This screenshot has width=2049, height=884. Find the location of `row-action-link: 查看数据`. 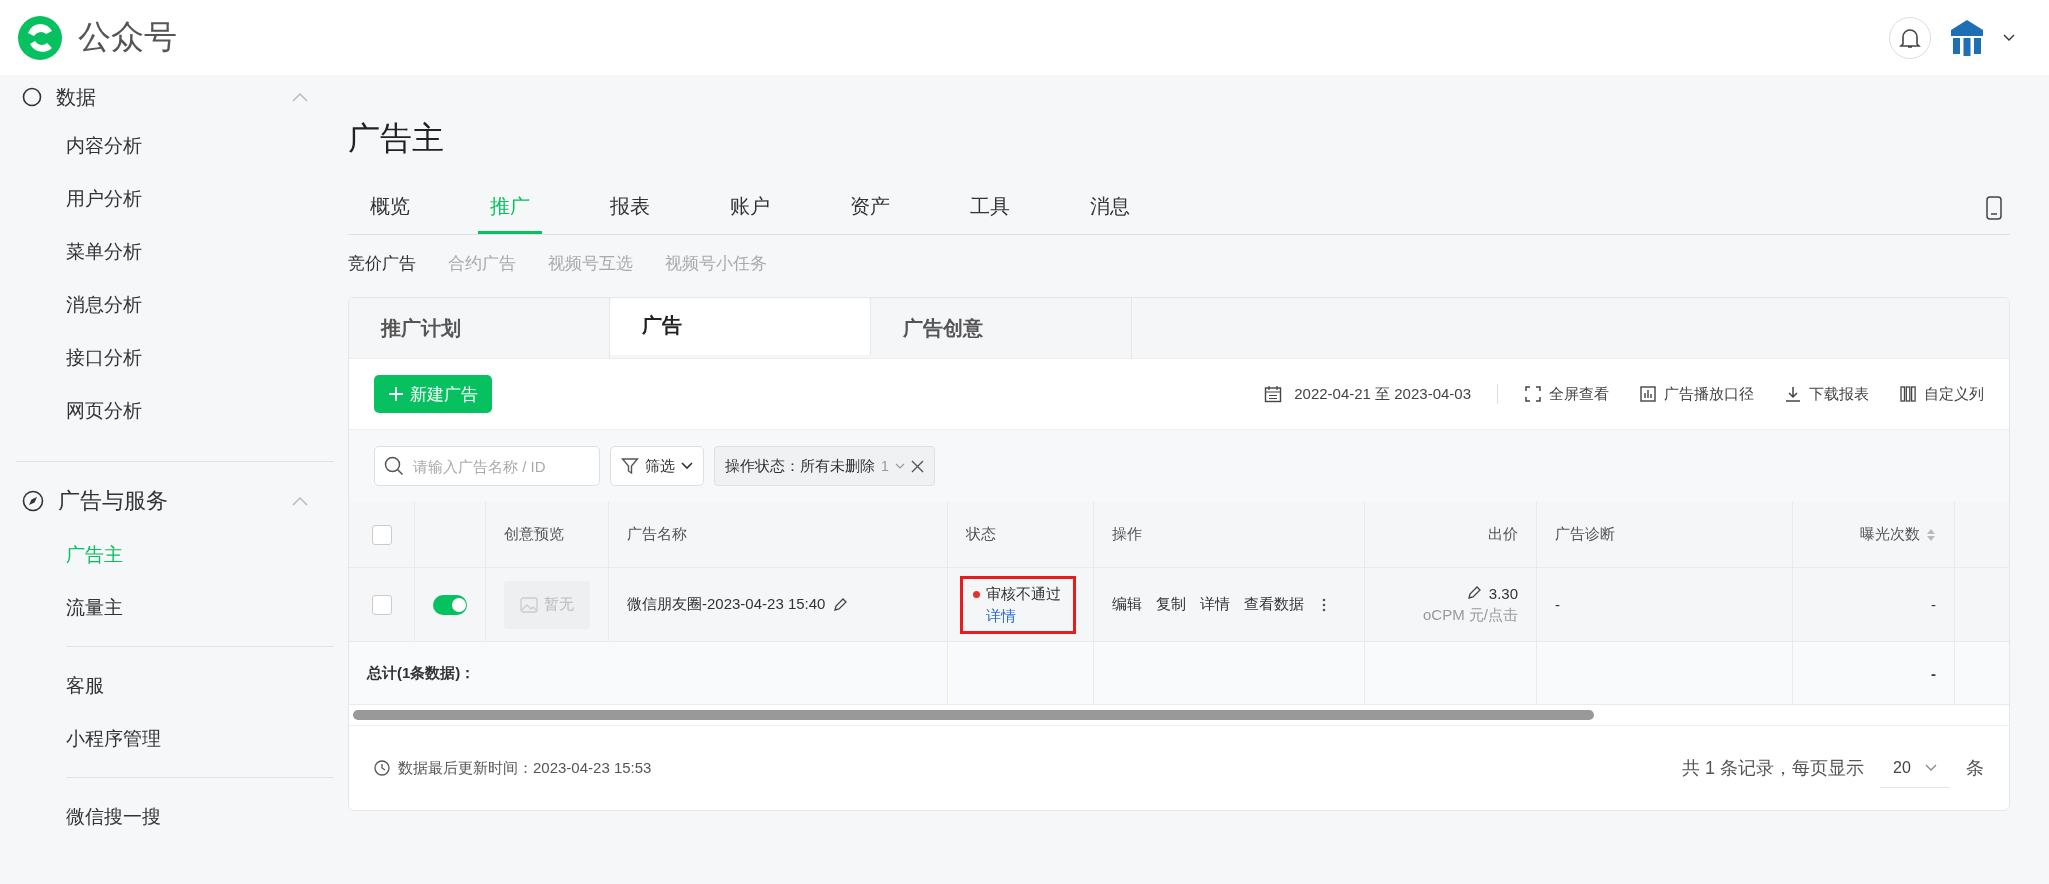

row-action-link: 查看数据 is located at coordinates (1274, 604).